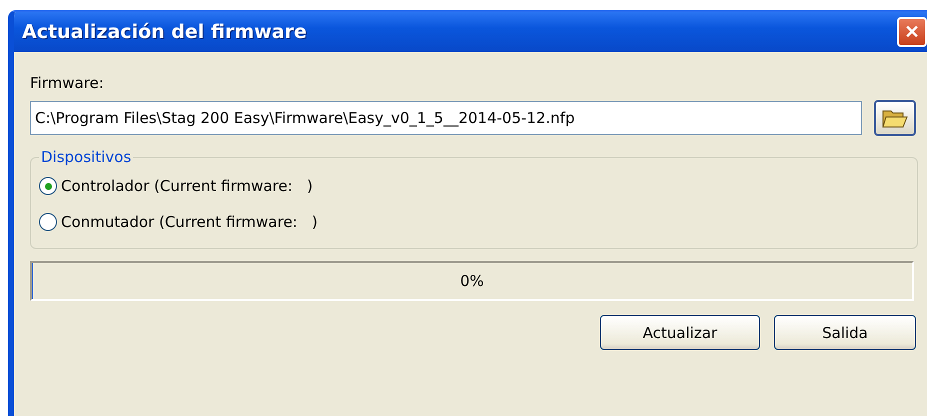 The width and height of the screenshot is (927, 416). Describe the element at coordinates (446, 118) in the screenshot. I see `firmware-path-field: C:\Program Files\Stag 200 Easy\Firmware\Easy_v0_1_5__2014-05-12.nfp` at that location.